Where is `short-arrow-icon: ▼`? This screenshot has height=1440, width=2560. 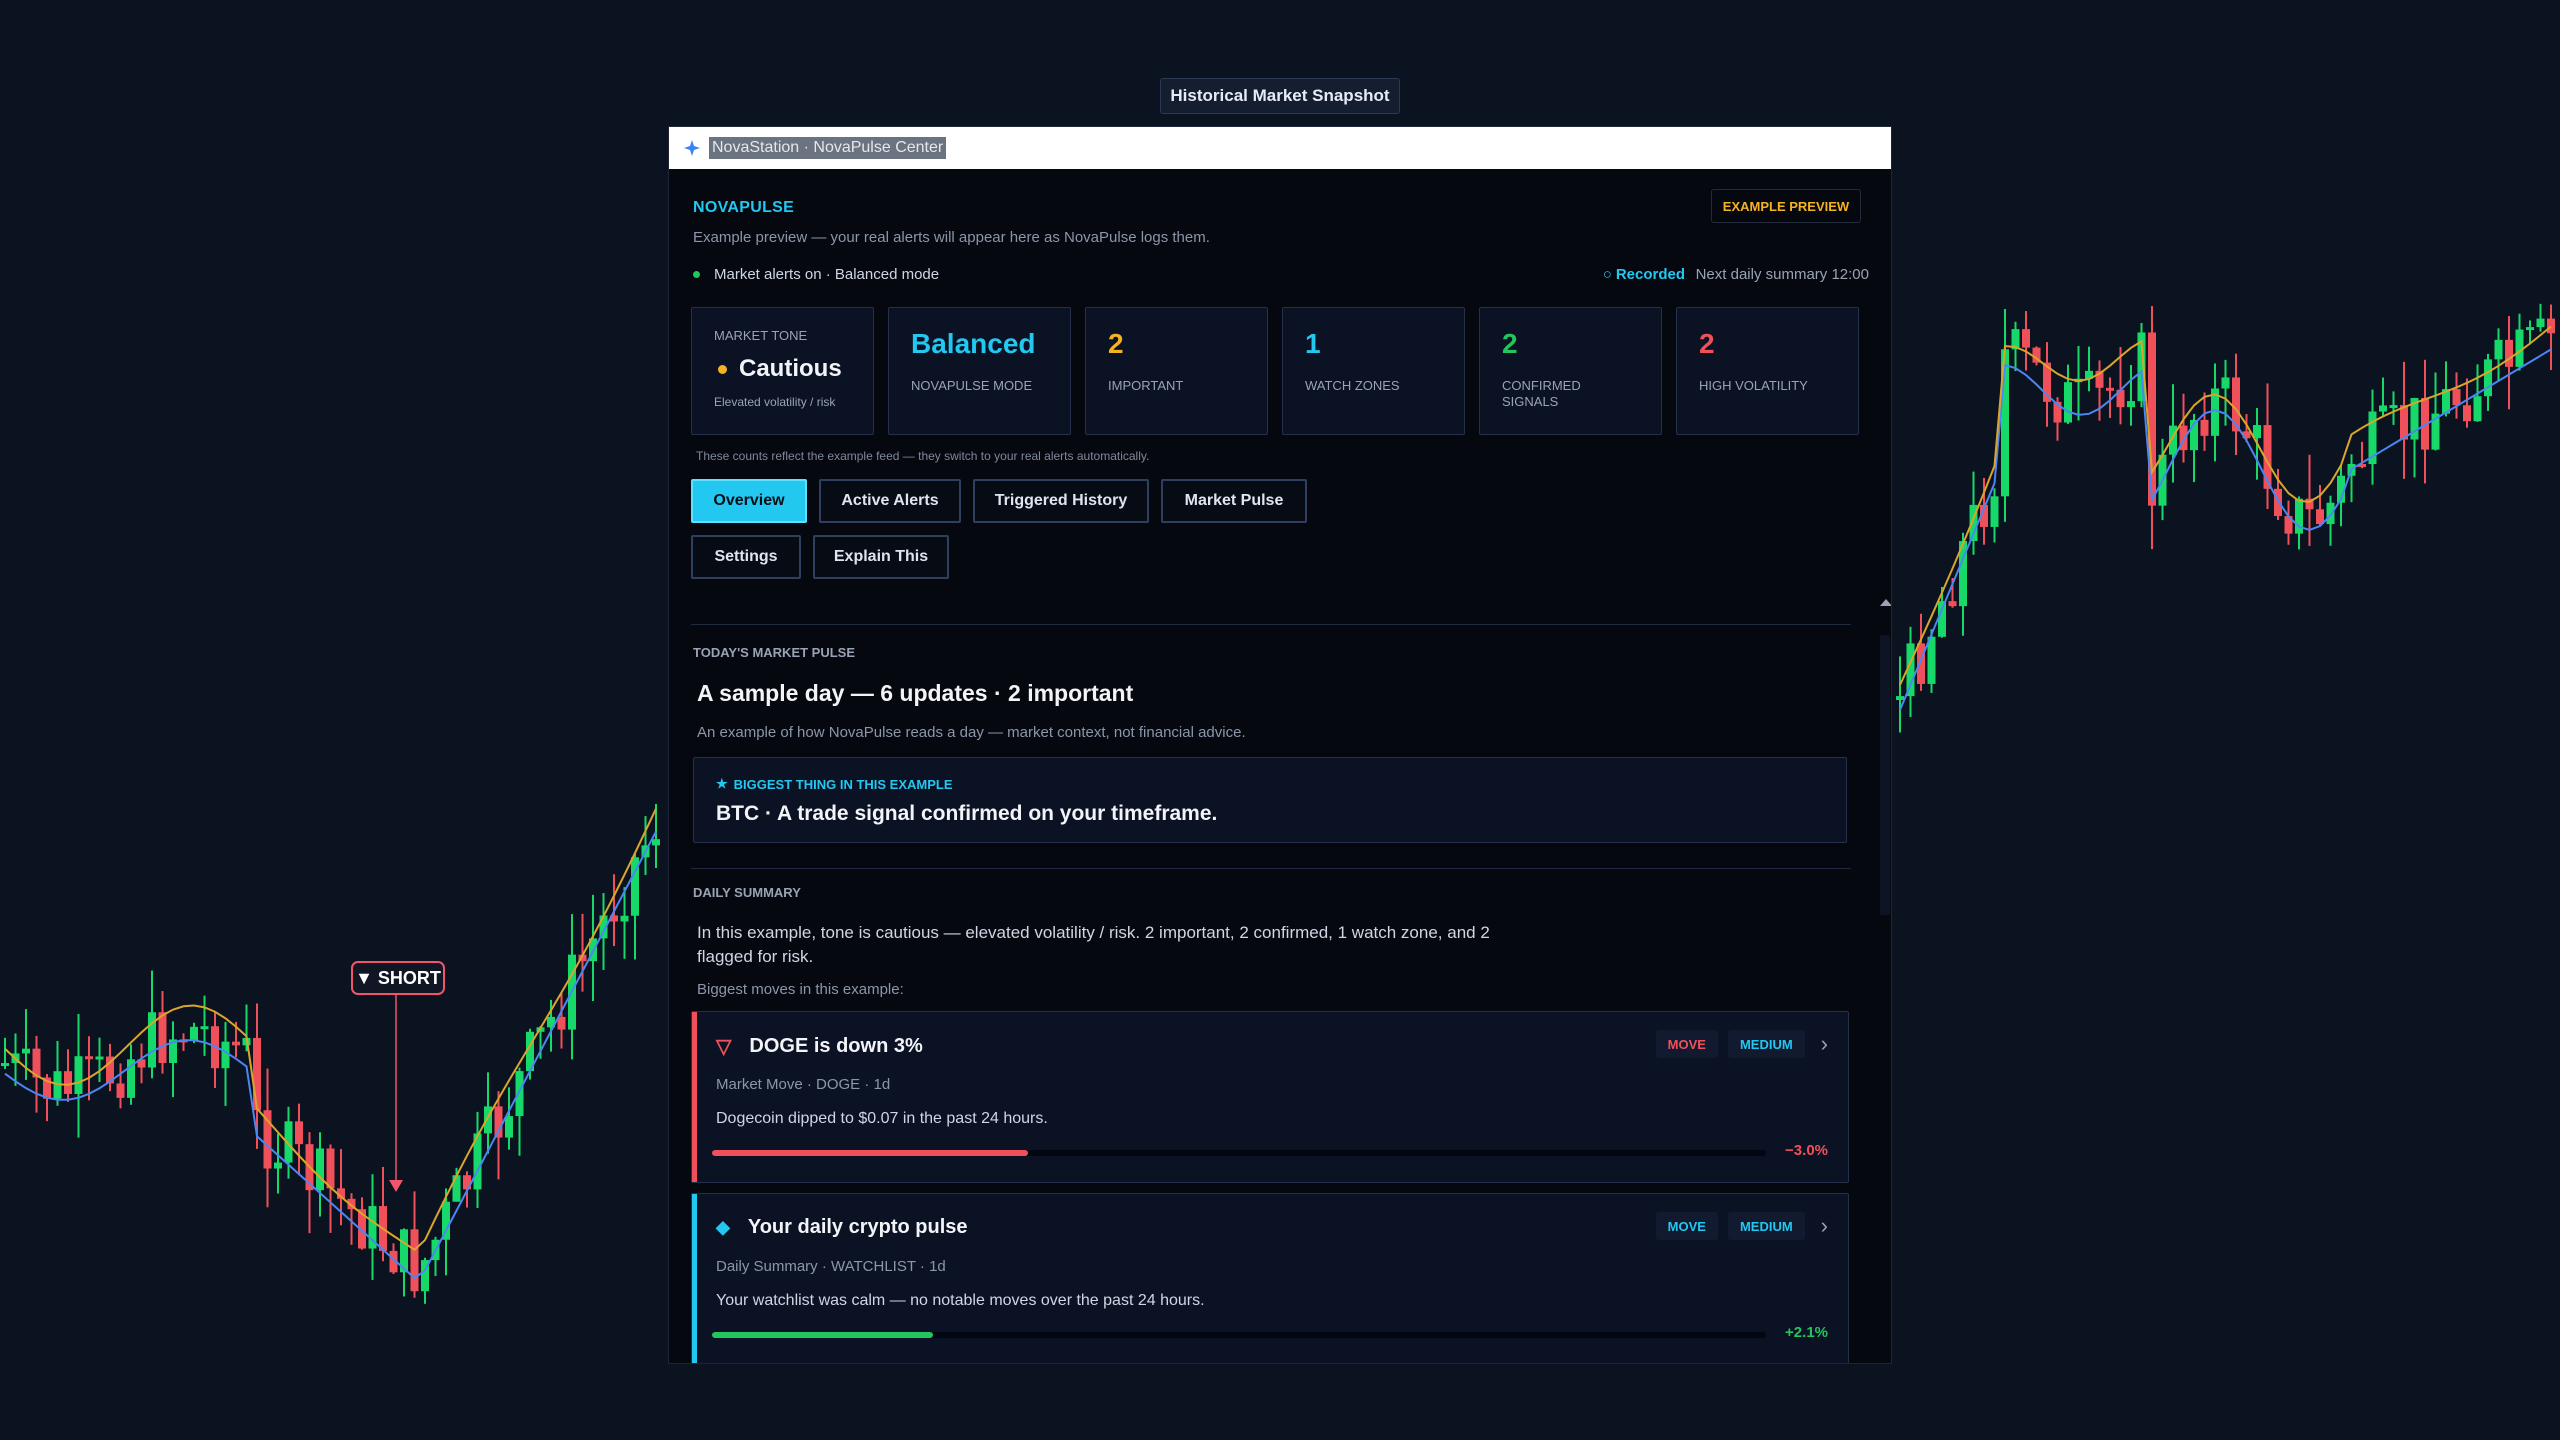 short-arrow-icon: ▼ is located at coordinates (364, 977).